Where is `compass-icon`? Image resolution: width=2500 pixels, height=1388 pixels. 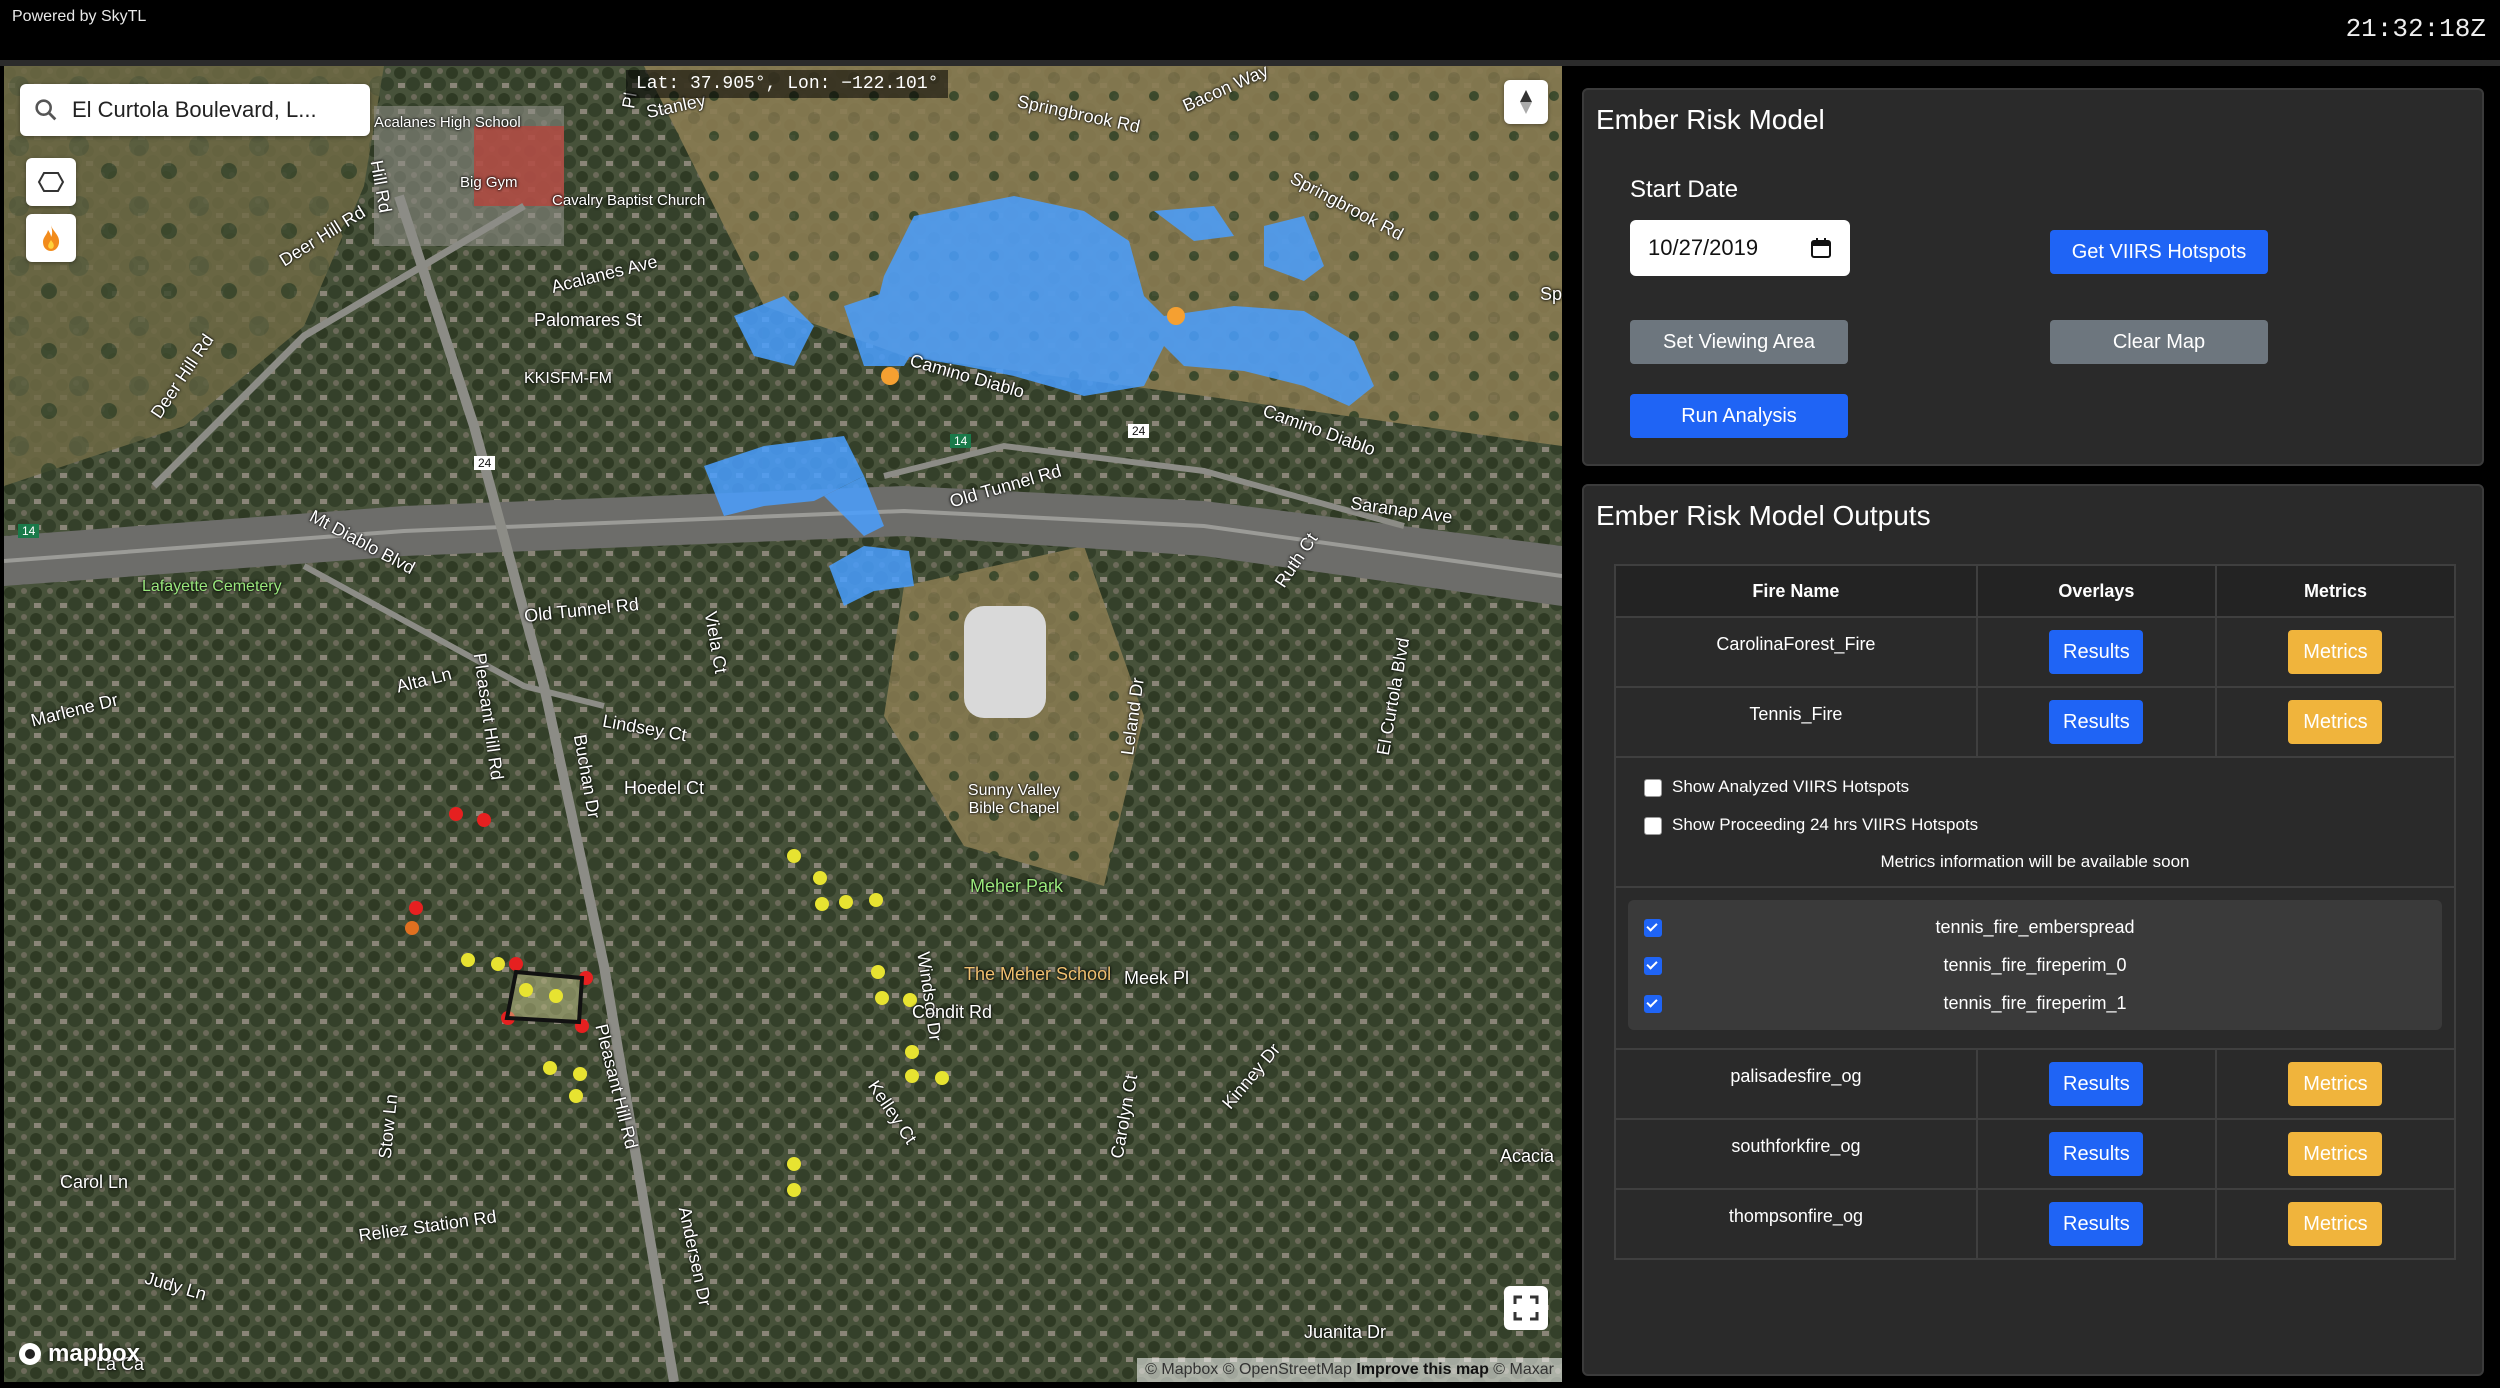 compass-icon is located at coordinates (1526, 102).